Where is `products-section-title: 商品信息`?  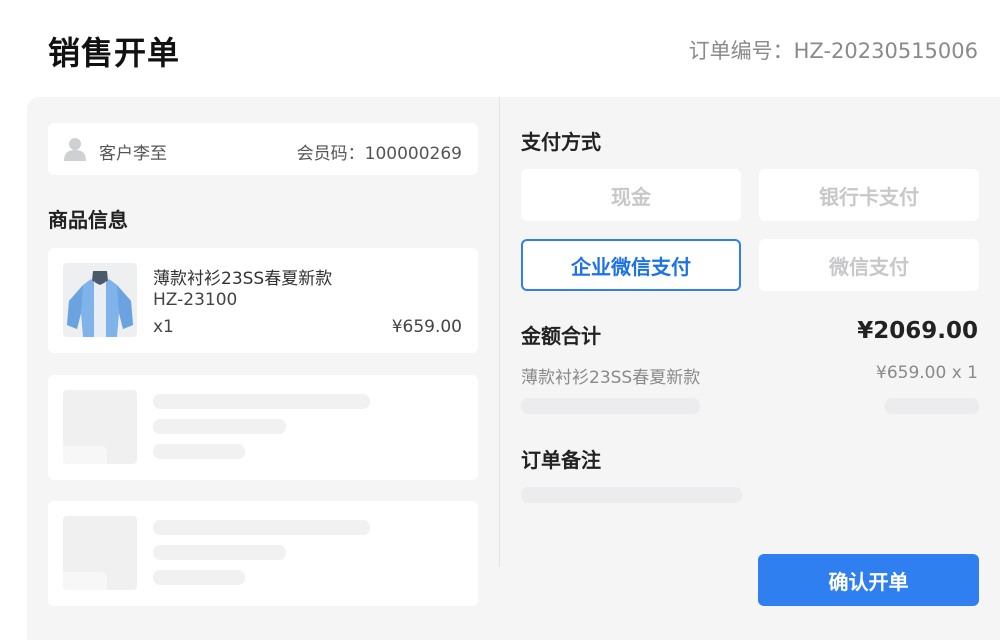 products-section-title: 商品信息 is located at coordinates (88, 220).